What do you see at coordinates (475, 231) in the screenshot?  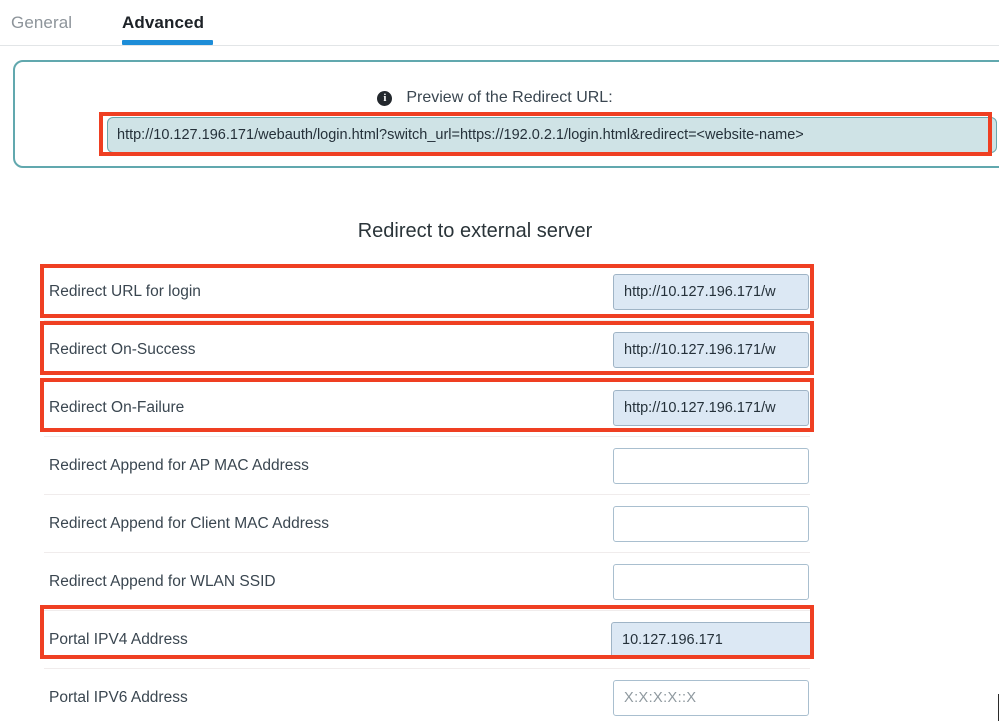 I see `page-title: Redirect to external server` at bounding box center [475, 231].